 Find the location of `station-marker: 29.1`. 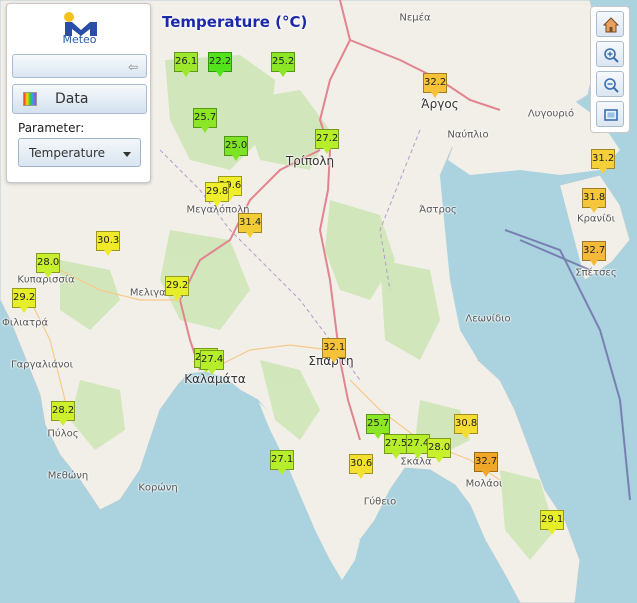

station-marker: 29.1 is located at coordinates (552, 523).